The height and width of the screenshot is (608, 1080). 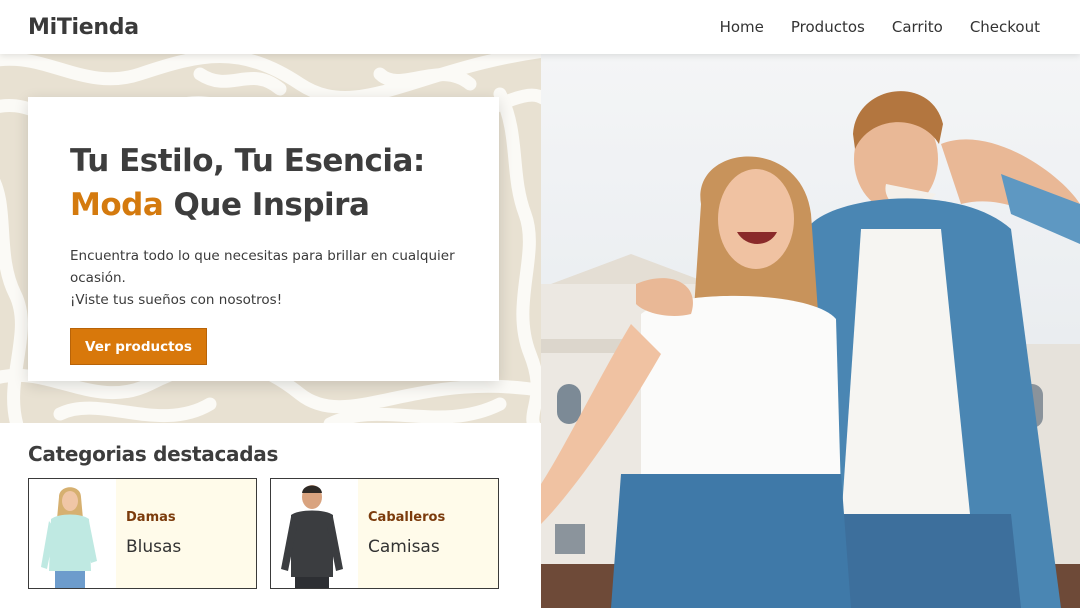 What do you see at coordinates (154, 547) in the screenshot?
I see `category-name: Blusas` at bounding box center [154, 547].